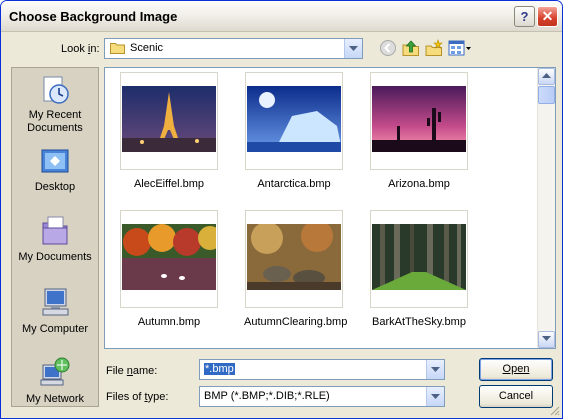 This screenshot has height=419, width=563. What do you see at coordinates (117, 48) in the screenshot?
I see `folder-icon` at bounding box center [117, 48].